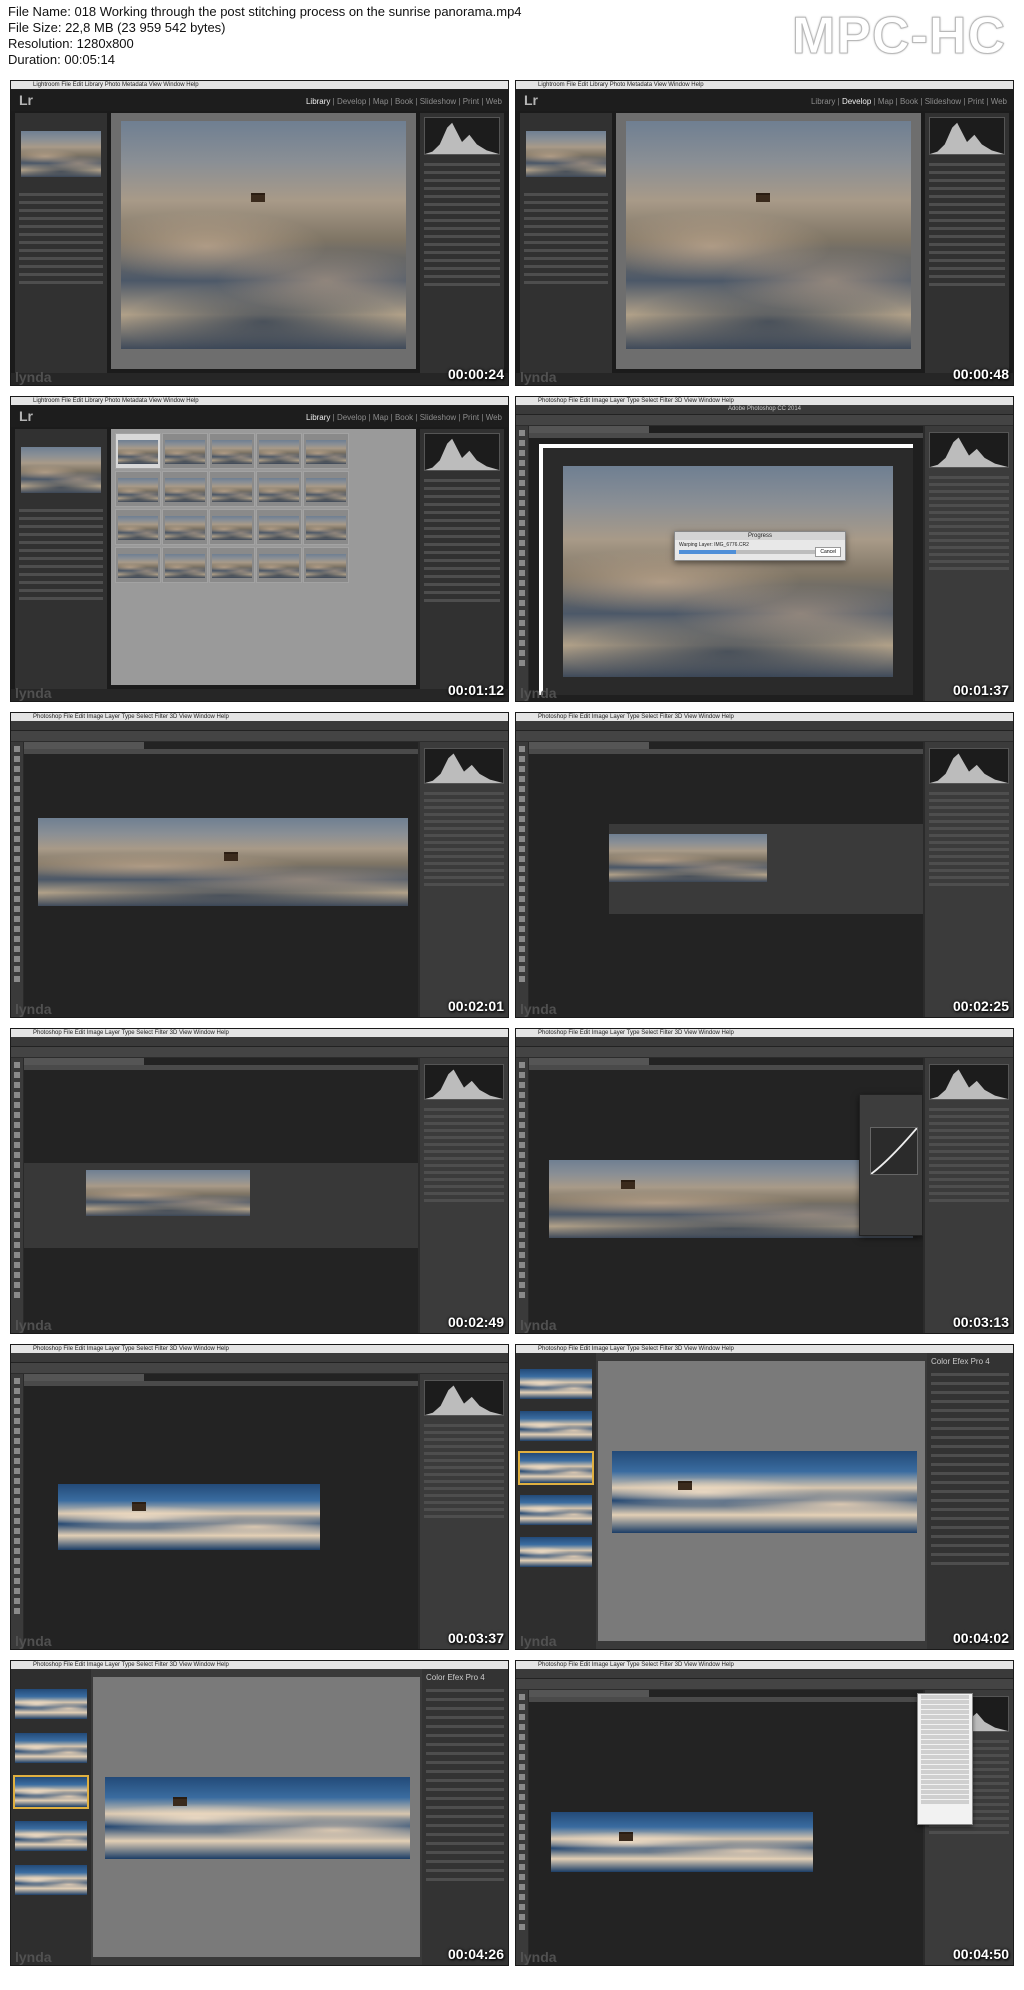 The width and height of the screenshot is (1024, 1990). What do you see at coordinates (51, 1836) in the screenshot?
I see `preset-thumbnail` at bounding box center [51, 1836].